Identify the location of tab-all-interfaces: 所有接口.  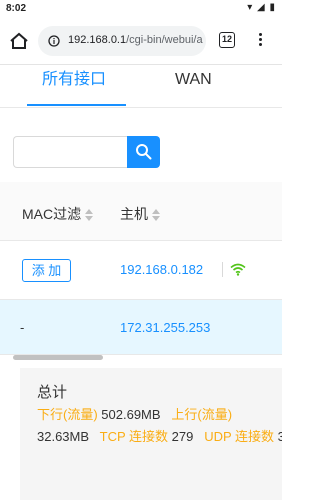
(74, 85).